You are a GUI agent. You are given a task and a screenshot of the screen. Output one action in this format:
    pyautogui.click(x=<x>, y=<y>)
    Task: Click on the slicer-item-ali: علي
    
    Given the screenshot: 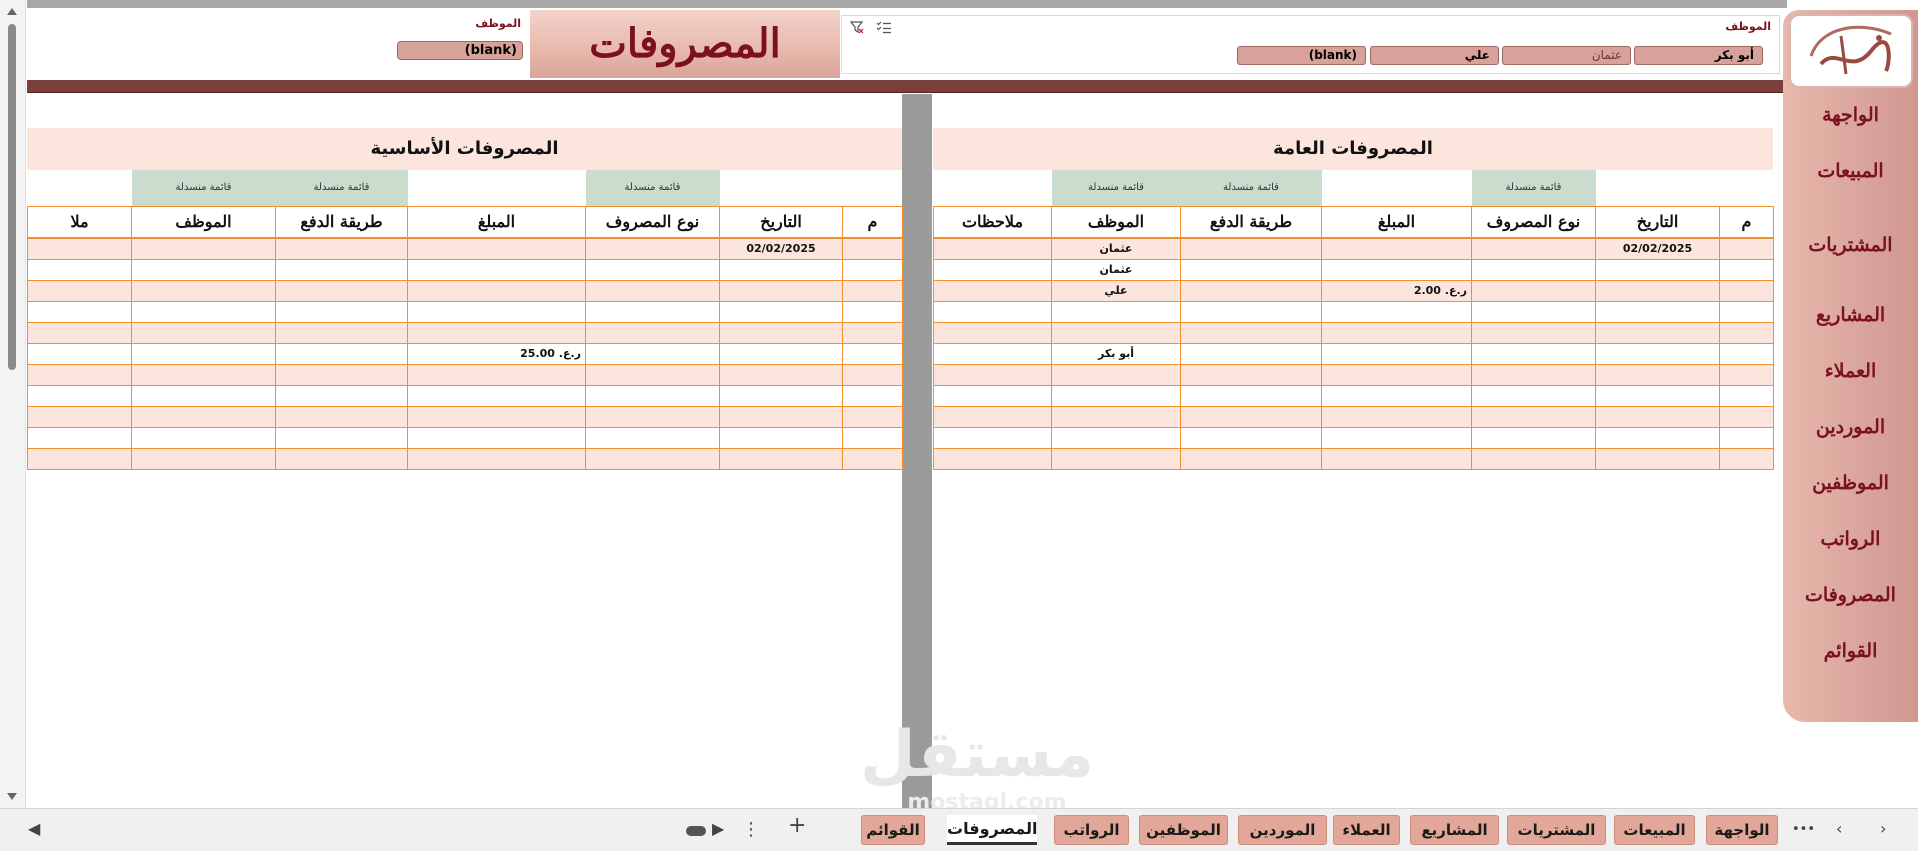 What is the action you would take?
    pyautogui.click(x=1434, y=55)
    